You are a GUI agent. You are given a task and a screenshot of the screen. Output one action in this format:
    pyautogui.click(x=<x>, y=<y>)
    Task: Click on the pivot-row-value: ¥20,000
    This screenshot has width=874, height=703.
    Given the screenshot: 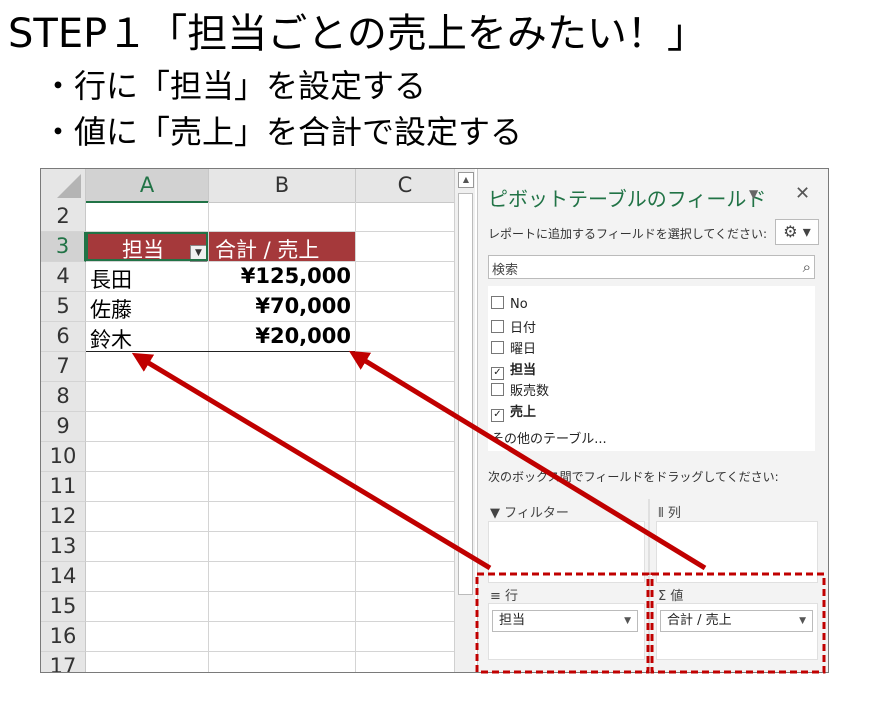 What is the action you would take?
    pyautogui.click(x=280, y=336)
    